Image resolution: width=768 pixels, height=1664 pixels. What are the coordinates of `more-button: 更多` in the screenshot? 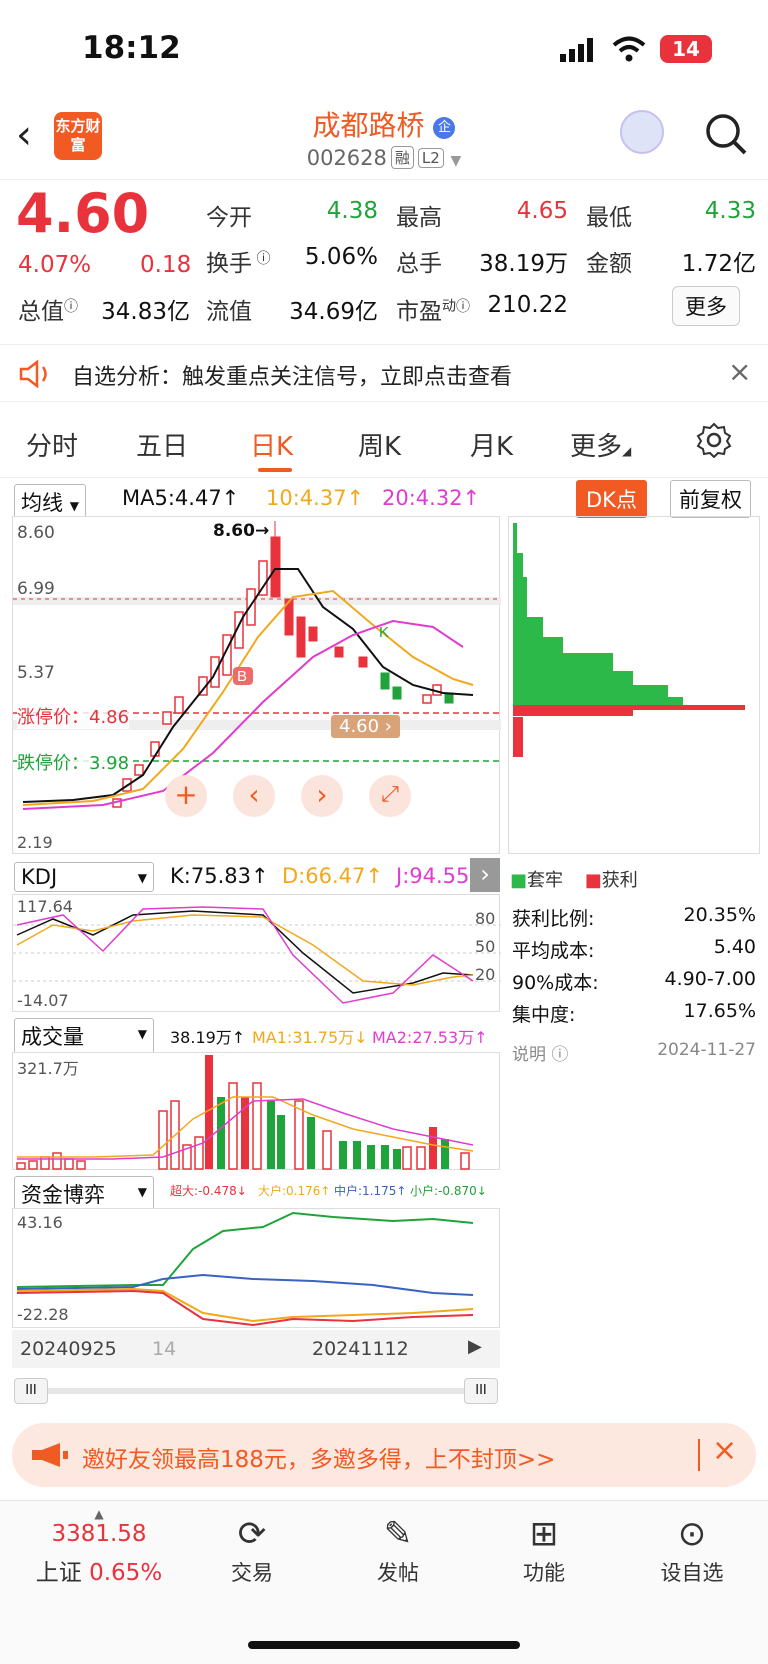 It's located at (706, 306).